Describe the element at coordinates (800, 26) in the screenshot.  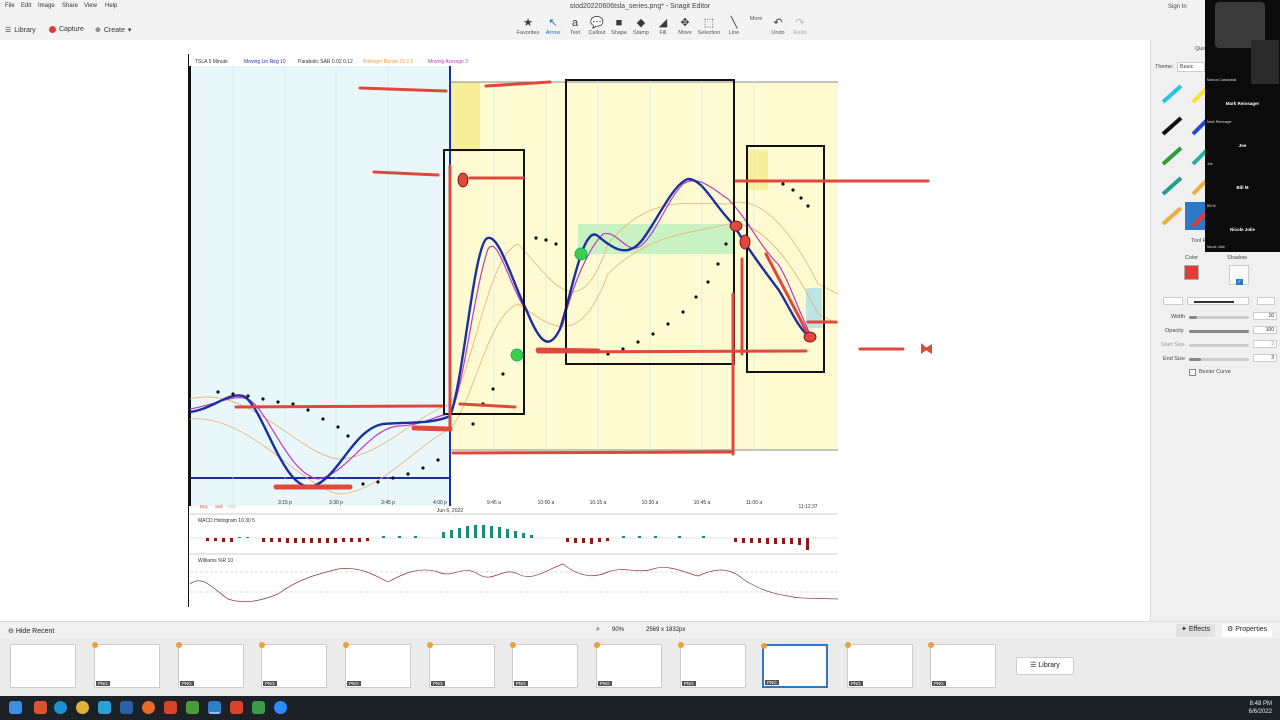
I see `tool-redo: ↷ Redo` at that location.